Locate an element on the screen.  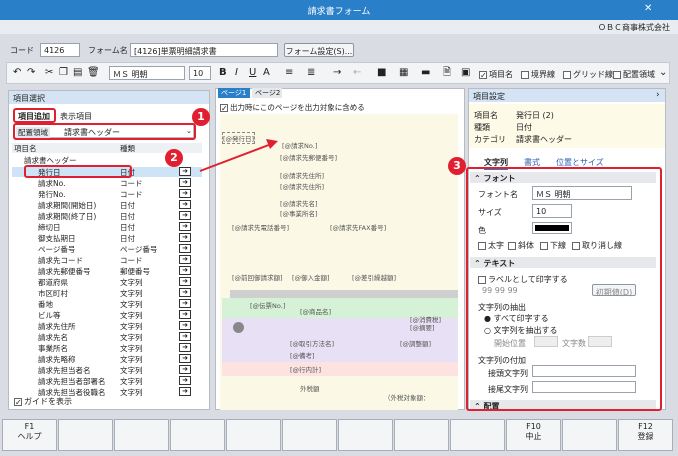
layout-field: [@御入金額] is located at coordinates (311, 277).